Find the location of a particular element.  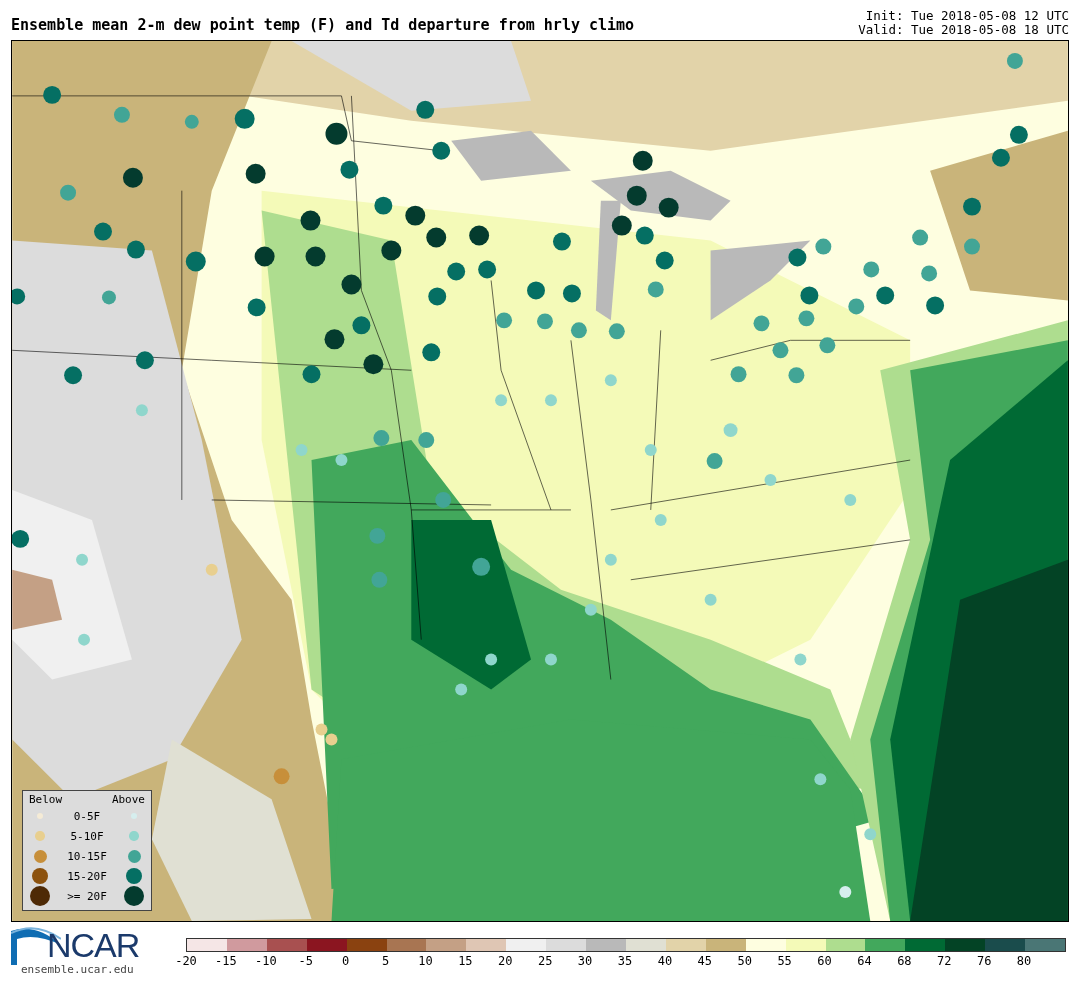

chart-title: Ensemble mean 2-m dew point temp (F) and Td departure from hrly climo is located at coordinates (323, 26).